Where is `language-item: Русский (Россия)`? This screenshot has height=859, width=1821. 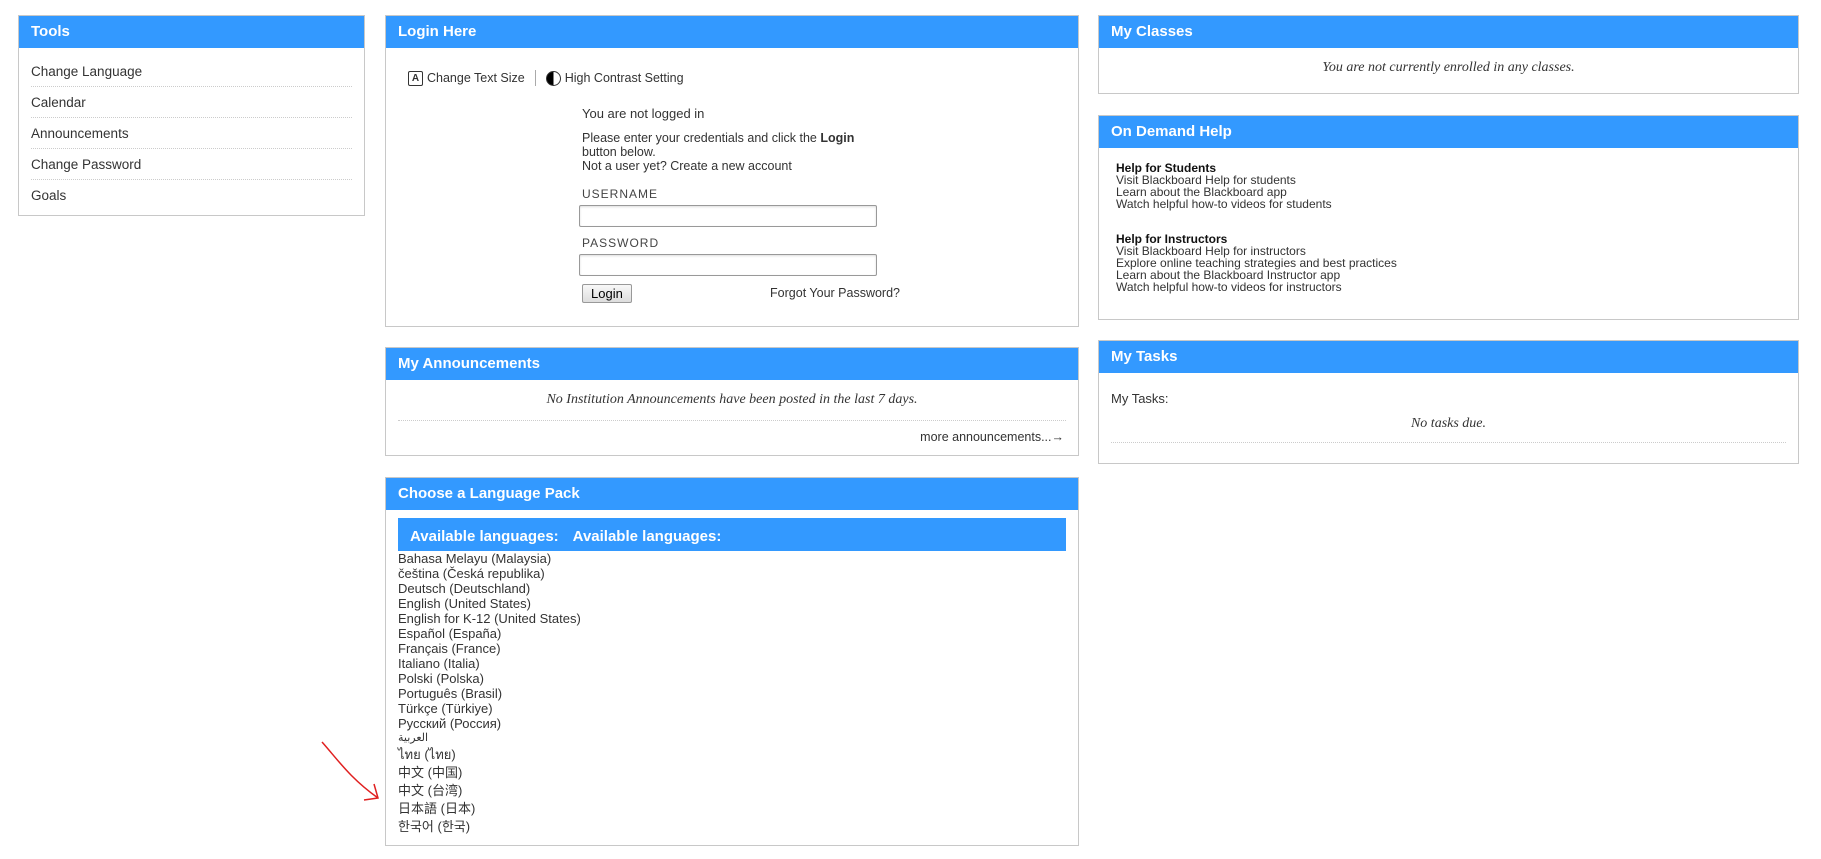
language-item: Русский (Россия) is located at coordinates (738, 723).